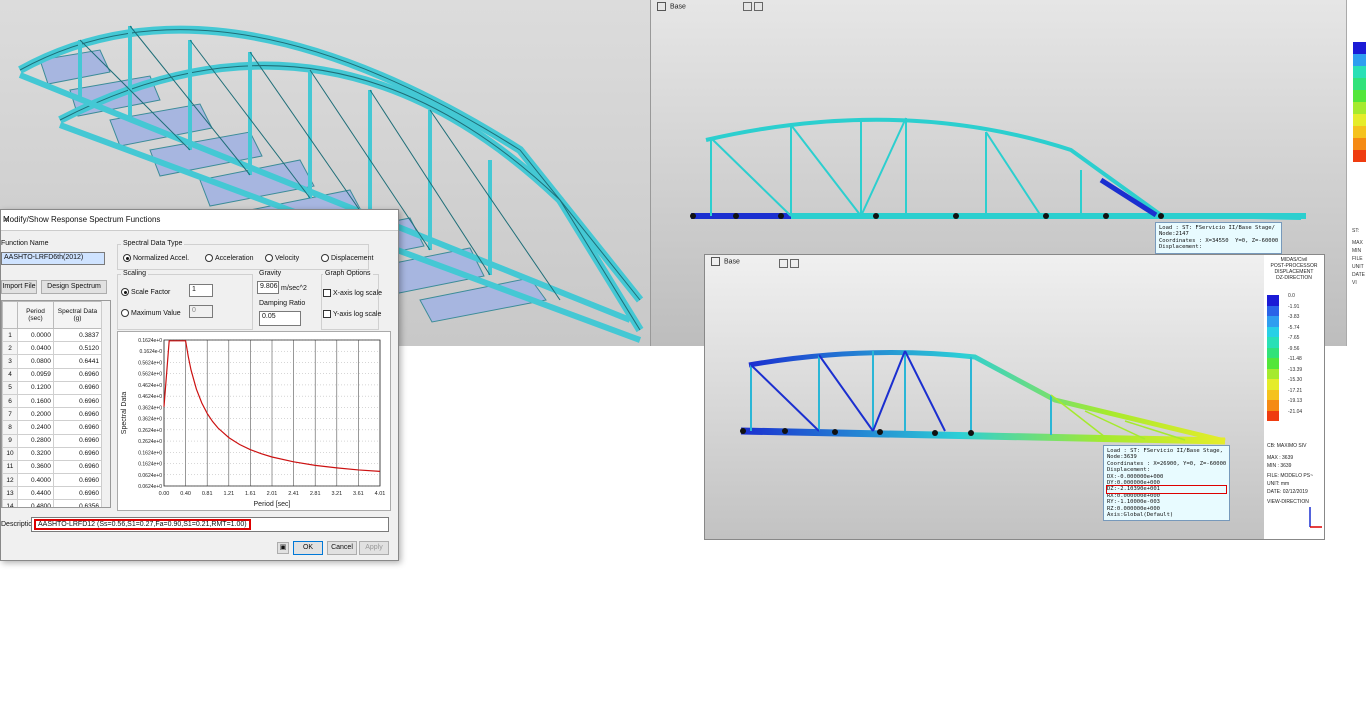  Describe the element at coordinates (151, 313) in the screenshot. I see `maximum-value-radio: Maximum Value` at that location.